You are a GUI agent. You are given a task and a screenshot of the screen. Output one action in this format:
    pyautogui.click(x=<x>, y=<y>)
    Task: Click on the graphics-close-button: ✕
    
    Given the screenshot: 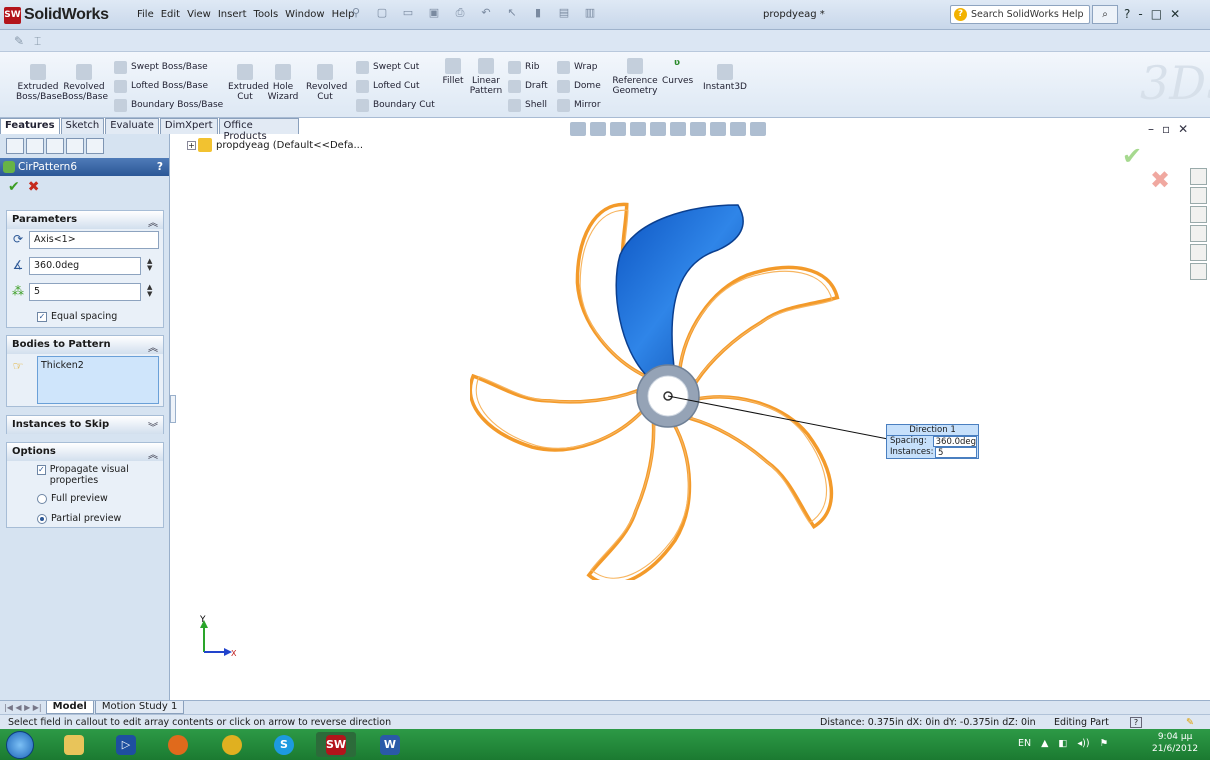 What is the action you would take?
    pyautogui.click(x=1183, y=129)
    